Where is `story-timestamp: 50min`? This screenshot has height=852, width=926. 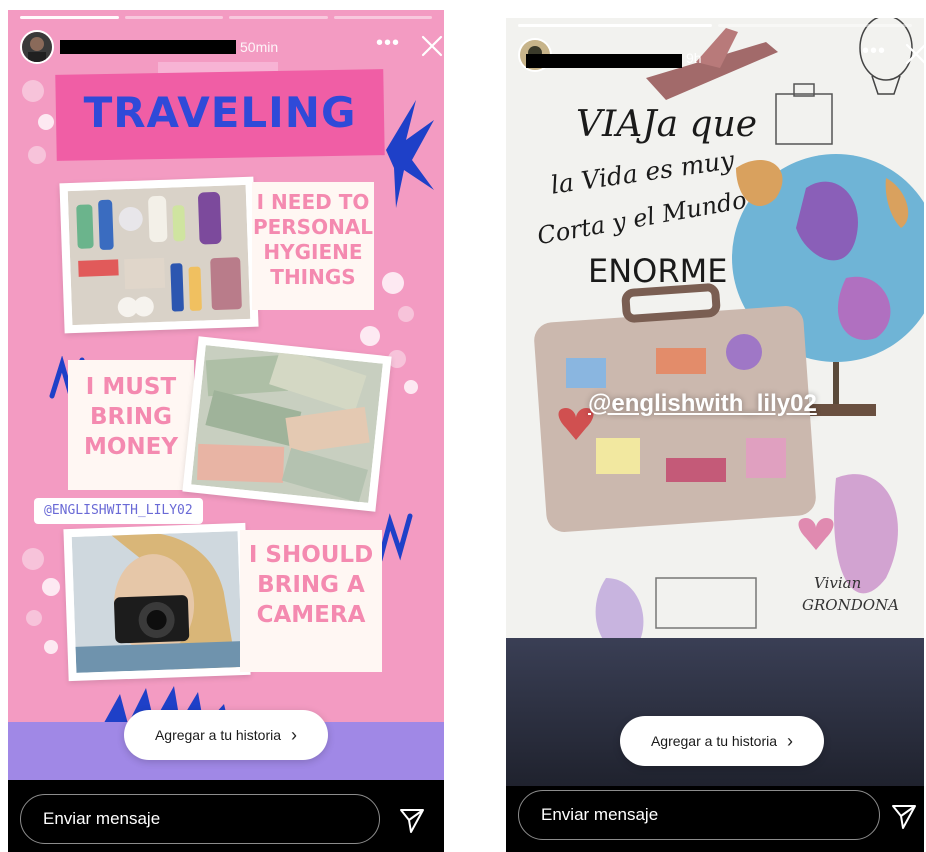
story-timestamp: 50min is located at coordinates (259, 47).